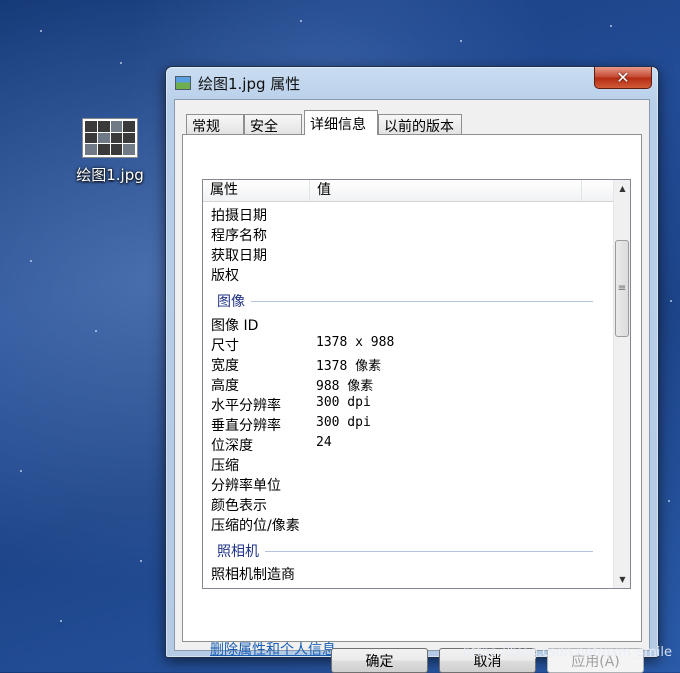 Image resolution: width=680 pixels, height=673 pixels. What do you see at coordinates (341, 122) in the screenshot?
I see `tab-details: 详细信息` at bounding box center [341, 122].